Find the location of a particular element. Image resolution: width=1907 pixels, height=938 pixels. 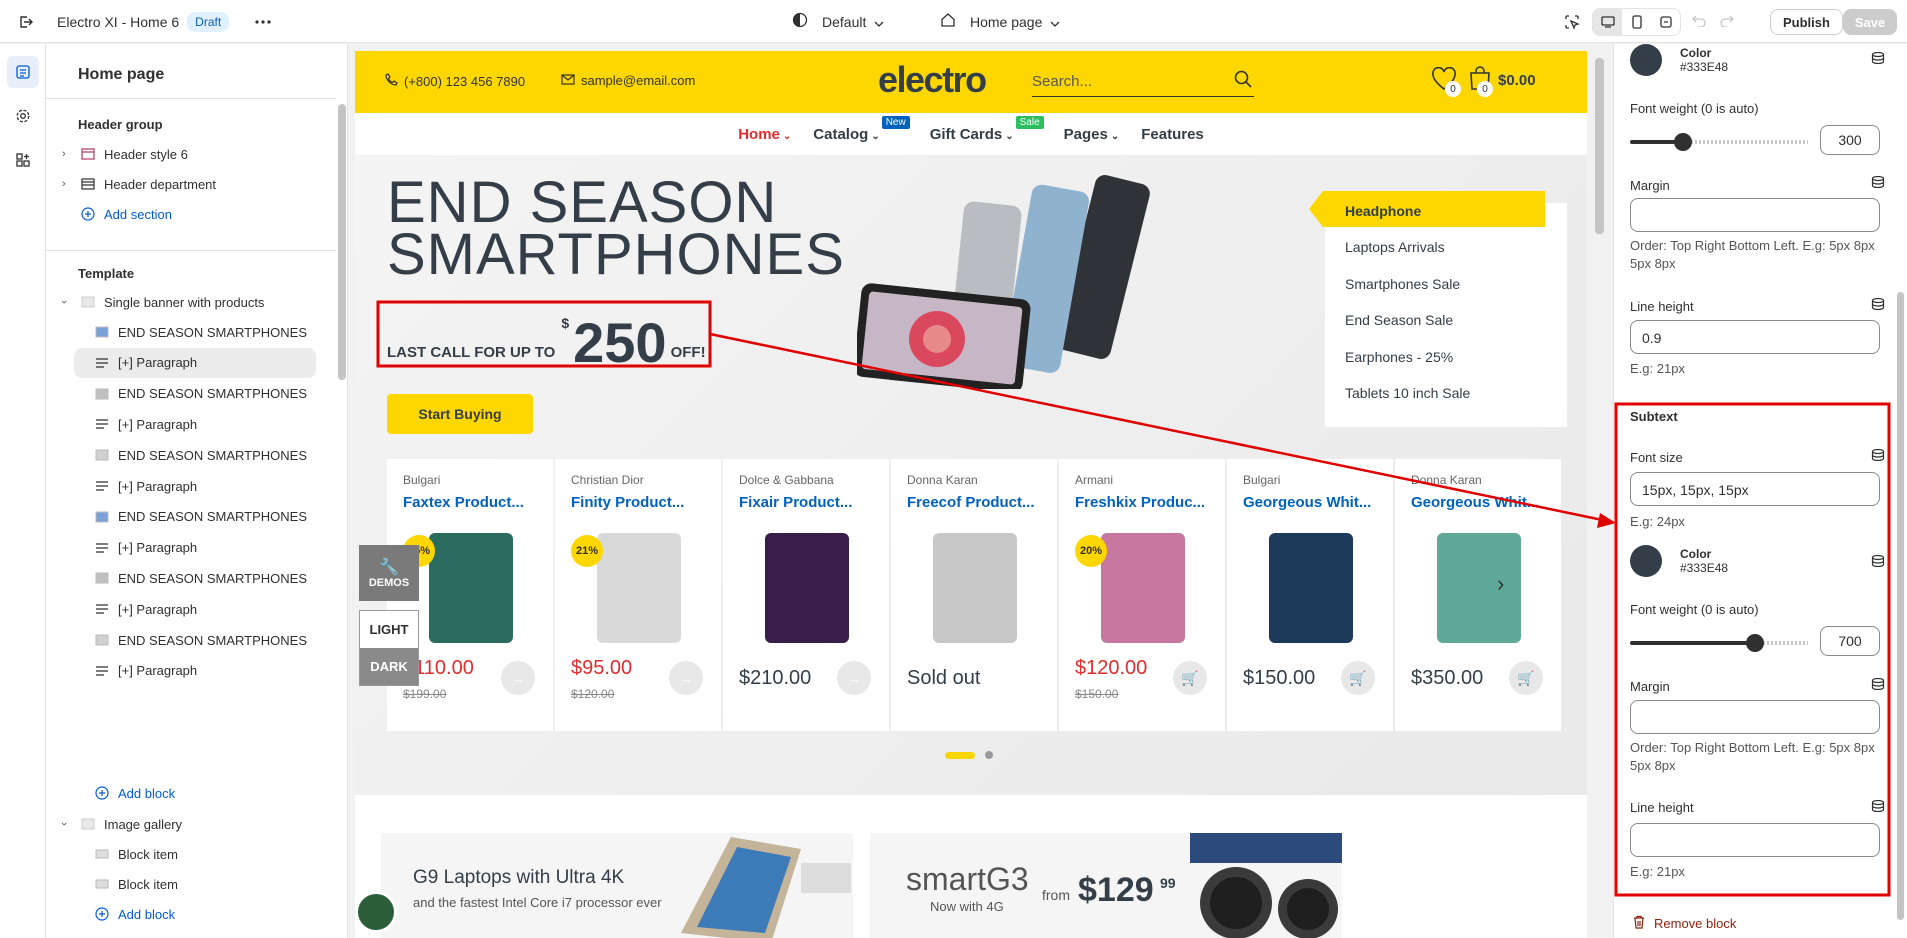

theme-selector: Default is located at coordinates (838, 21).